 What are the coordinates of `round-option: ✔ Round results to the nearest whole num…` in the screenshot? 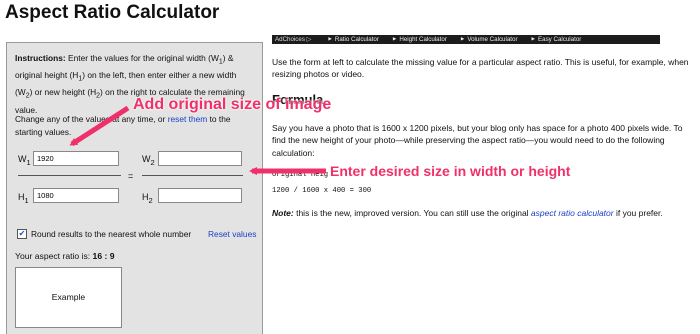 It's located at (104, 234).